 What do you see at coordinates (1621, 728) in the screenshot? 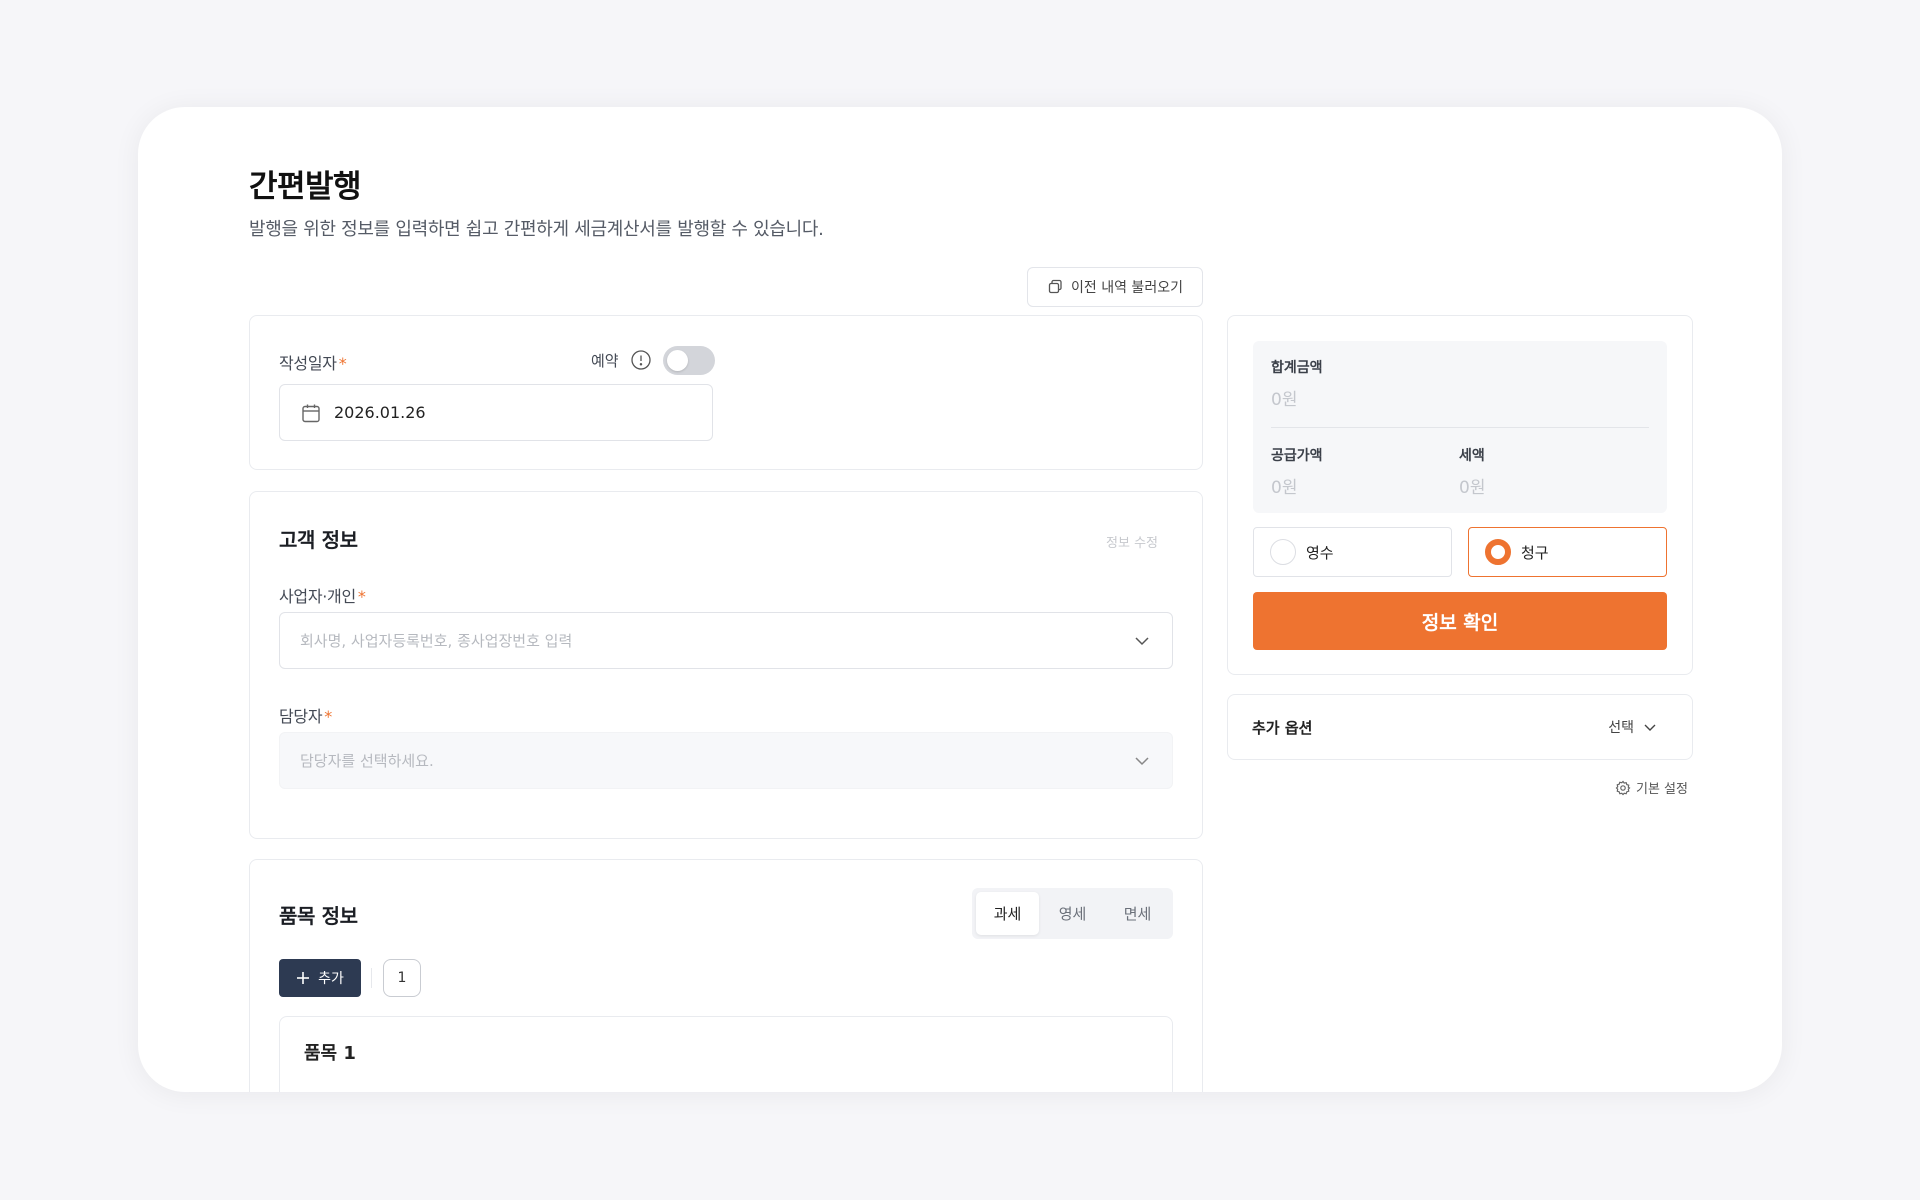
I see `options-select-label: 선택` at bounding box center [1621, 728].